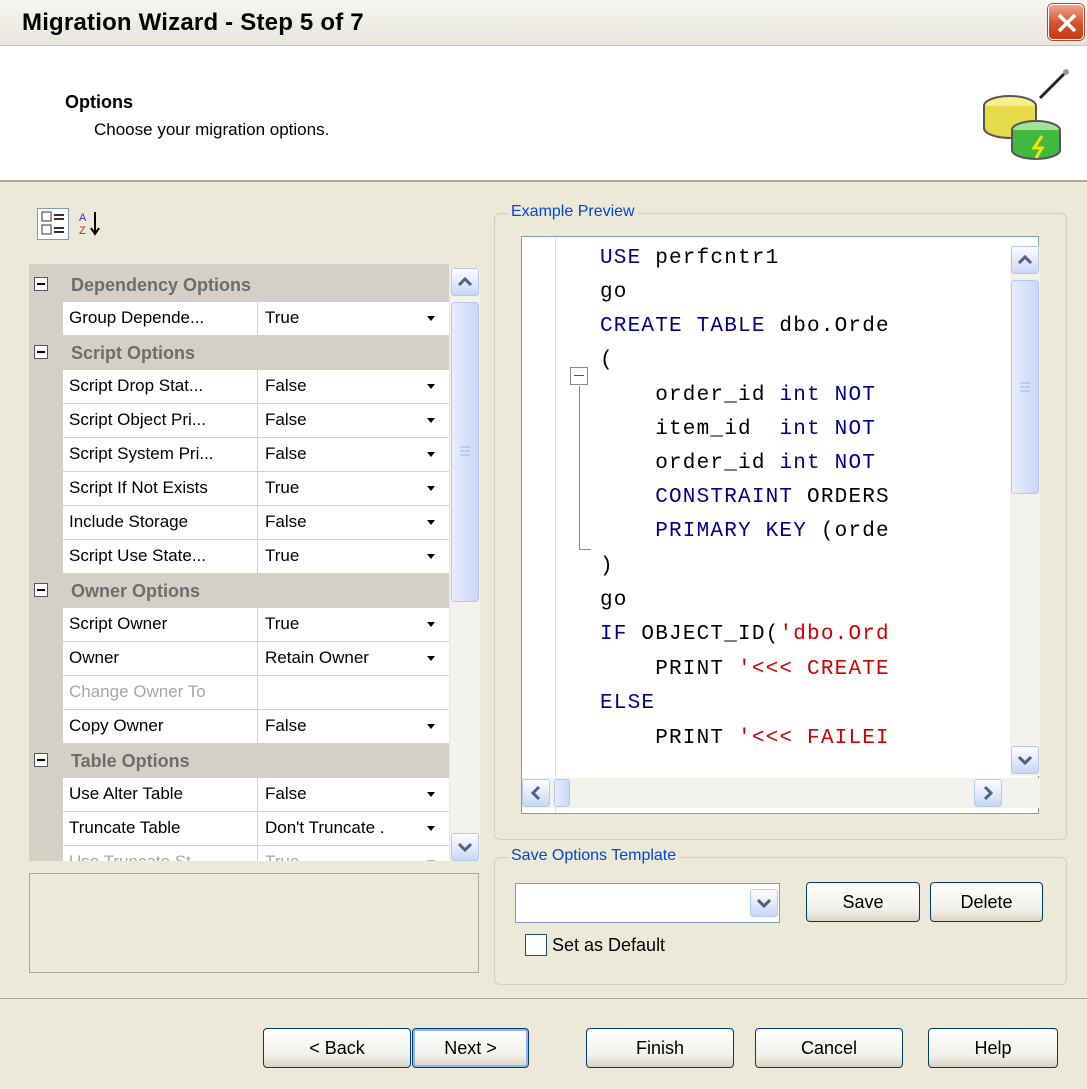 The height and width of the screenshot is (1089, 1087). What do you see at coordinates (609, 945) in the screenshot?
I see `set-as-default-label: Set as Default` at bounding box center [609, 945].